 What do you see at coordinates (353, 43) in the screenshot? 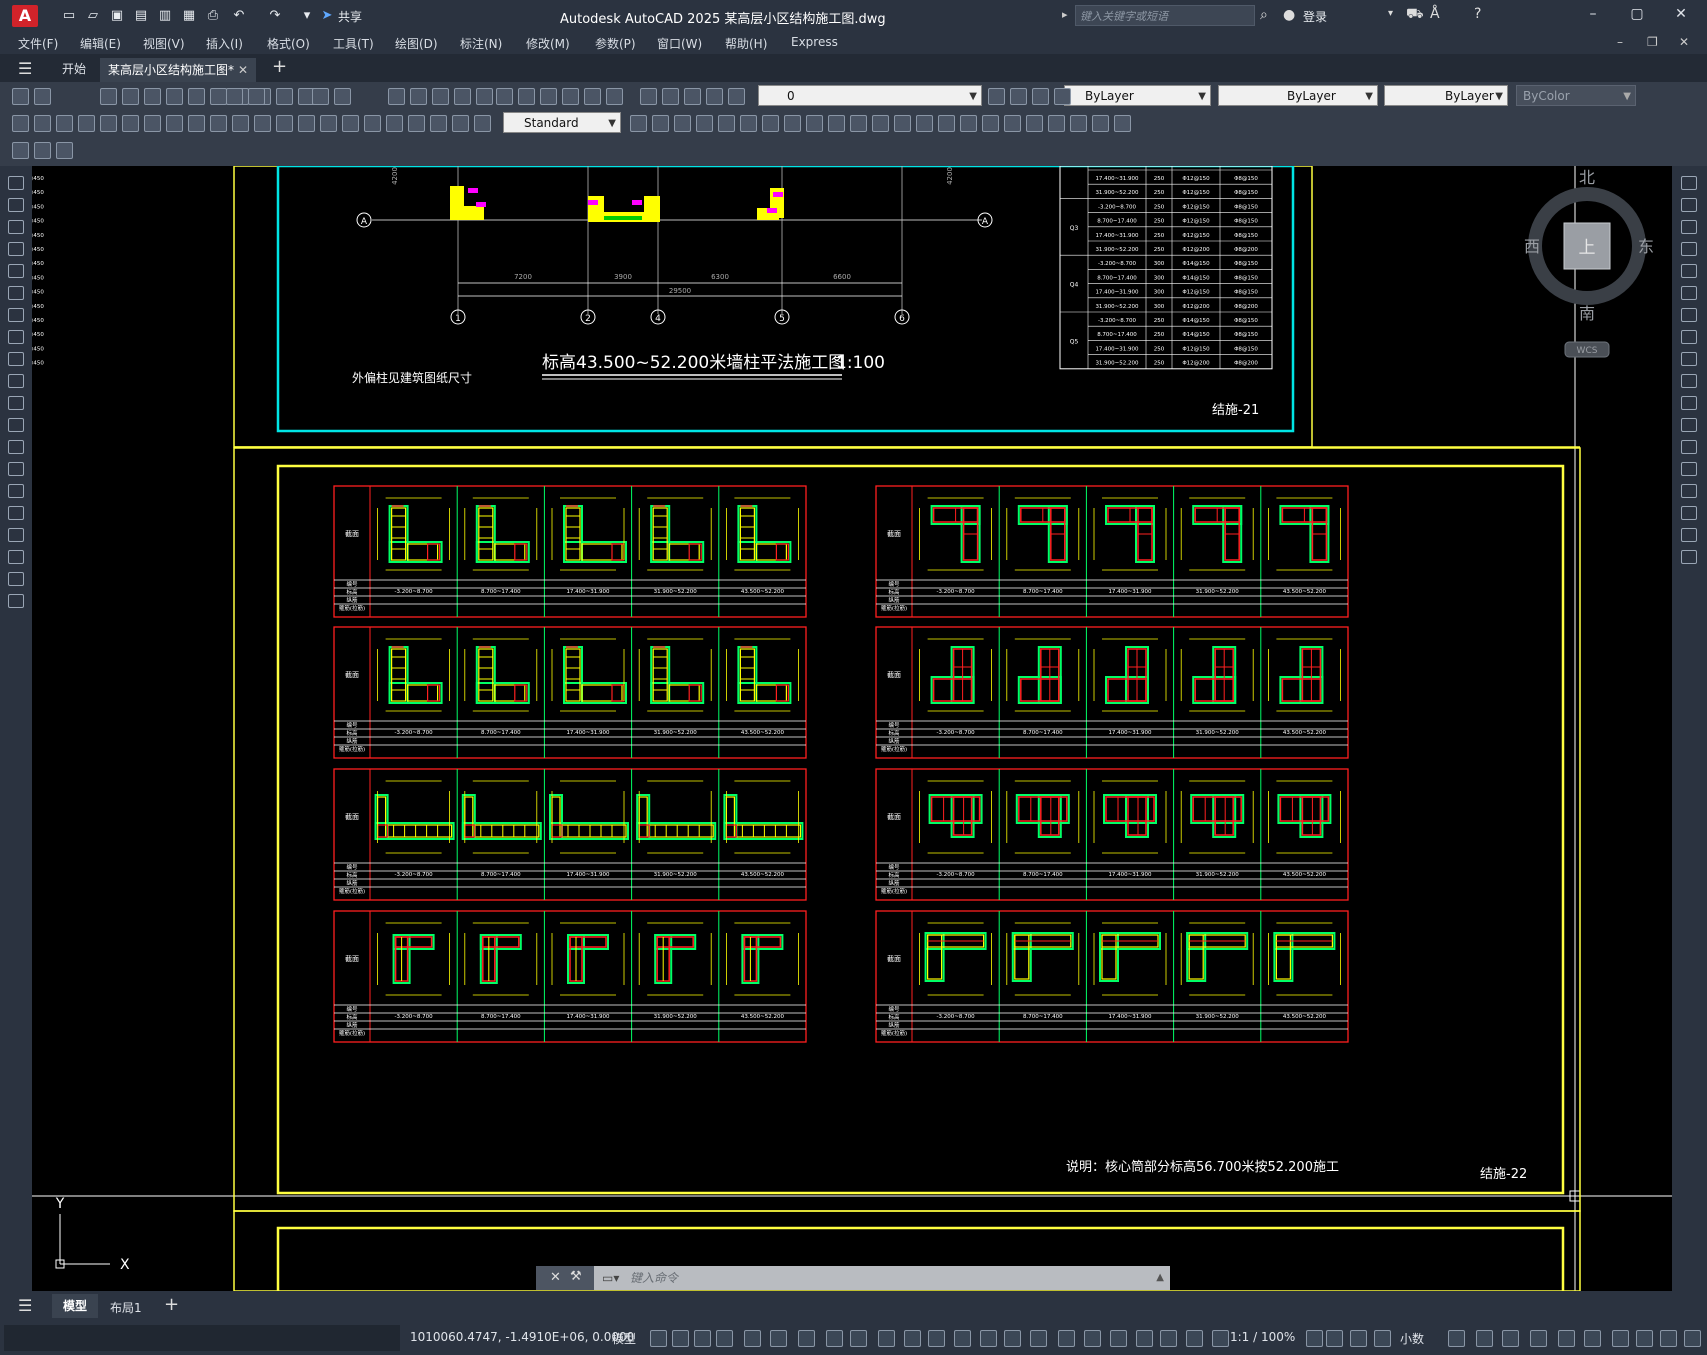
I see `menu-tools: 工具(T)` at bounding box center [353, 43].